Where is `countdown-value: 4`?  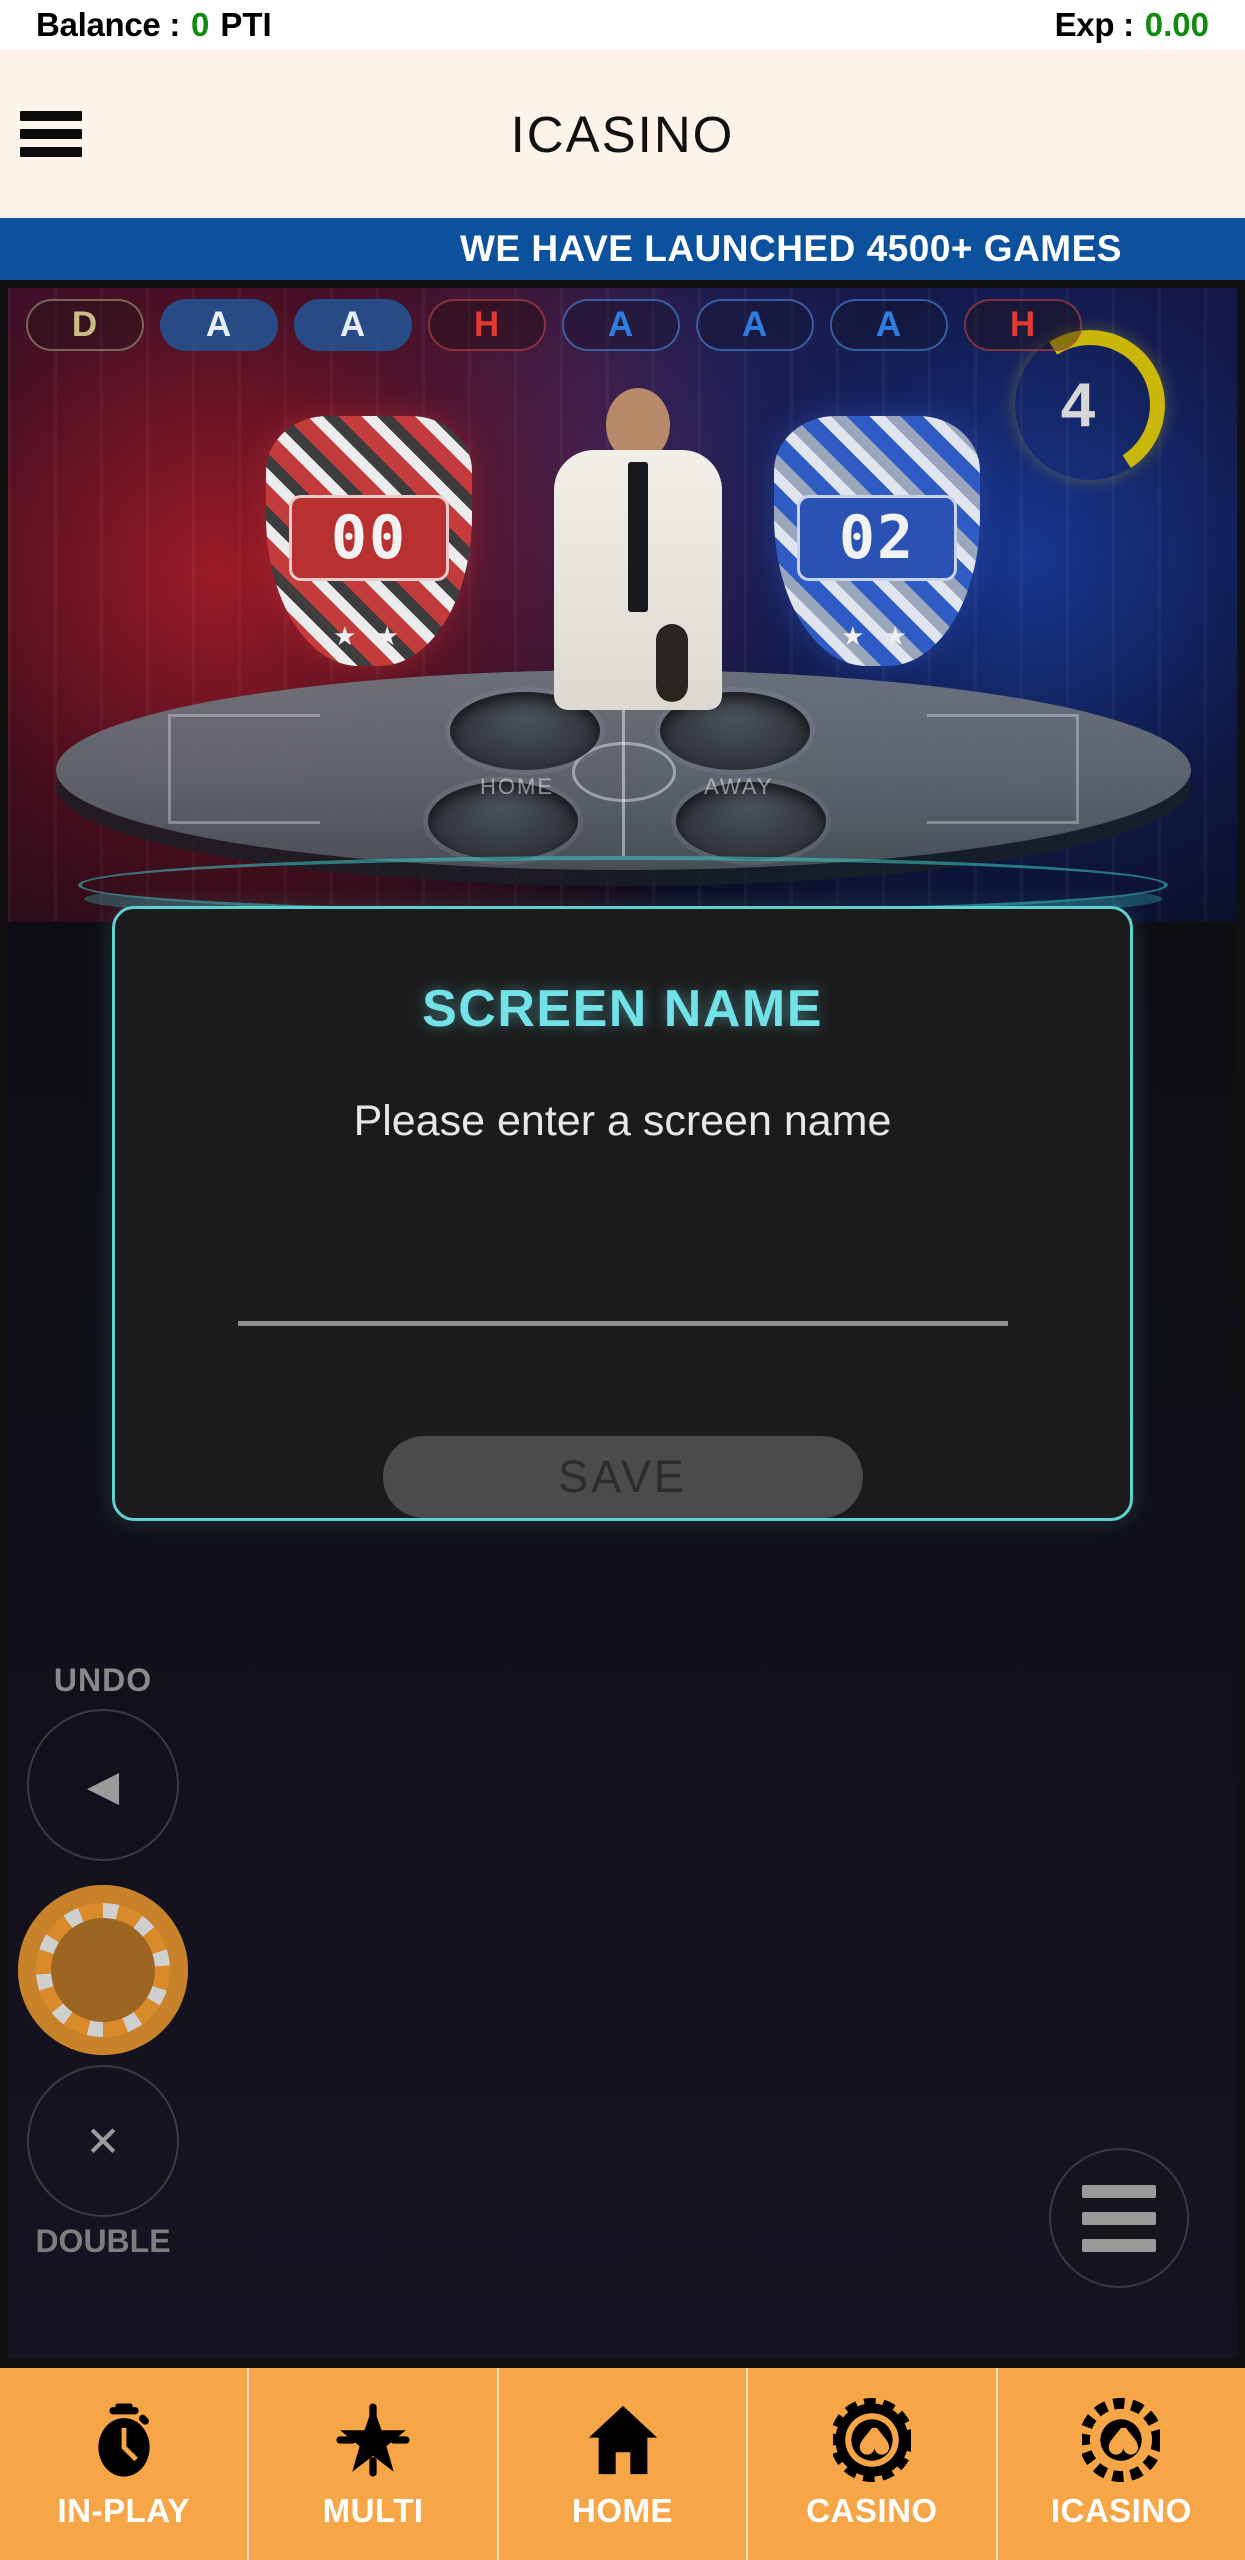
countdown-value: 4 is located at coordinates (1078, 405).